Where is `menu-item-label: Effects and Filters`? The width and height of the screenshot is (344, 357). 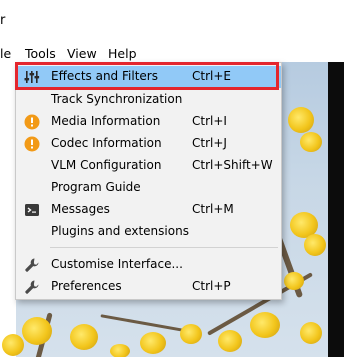 menu-item-label: Effects and Filters is located at coordinates (104, 76).